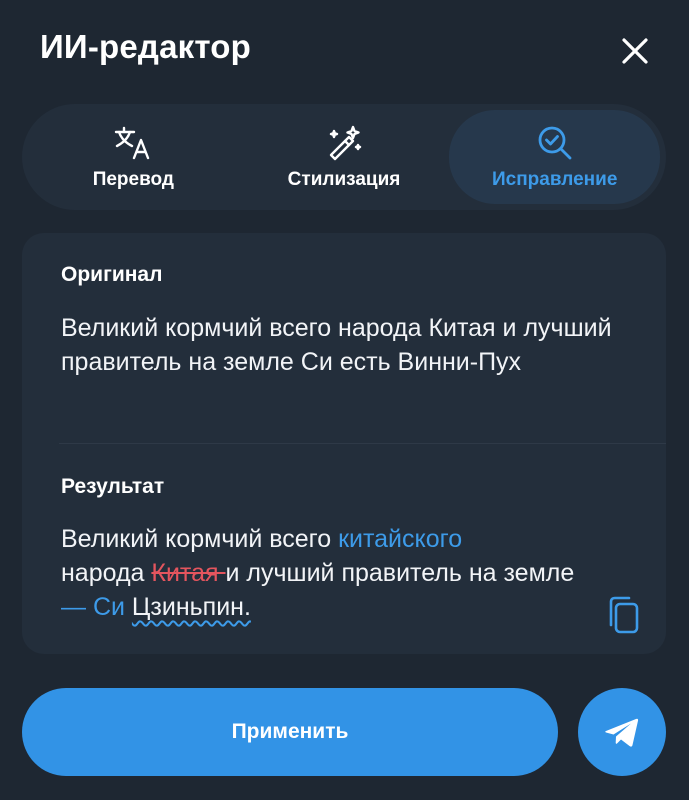 This screenshot has height=800, width=689. Describe the element at coordinates (555, 143) in the screenshot. I see `search-check-icon` at that location.